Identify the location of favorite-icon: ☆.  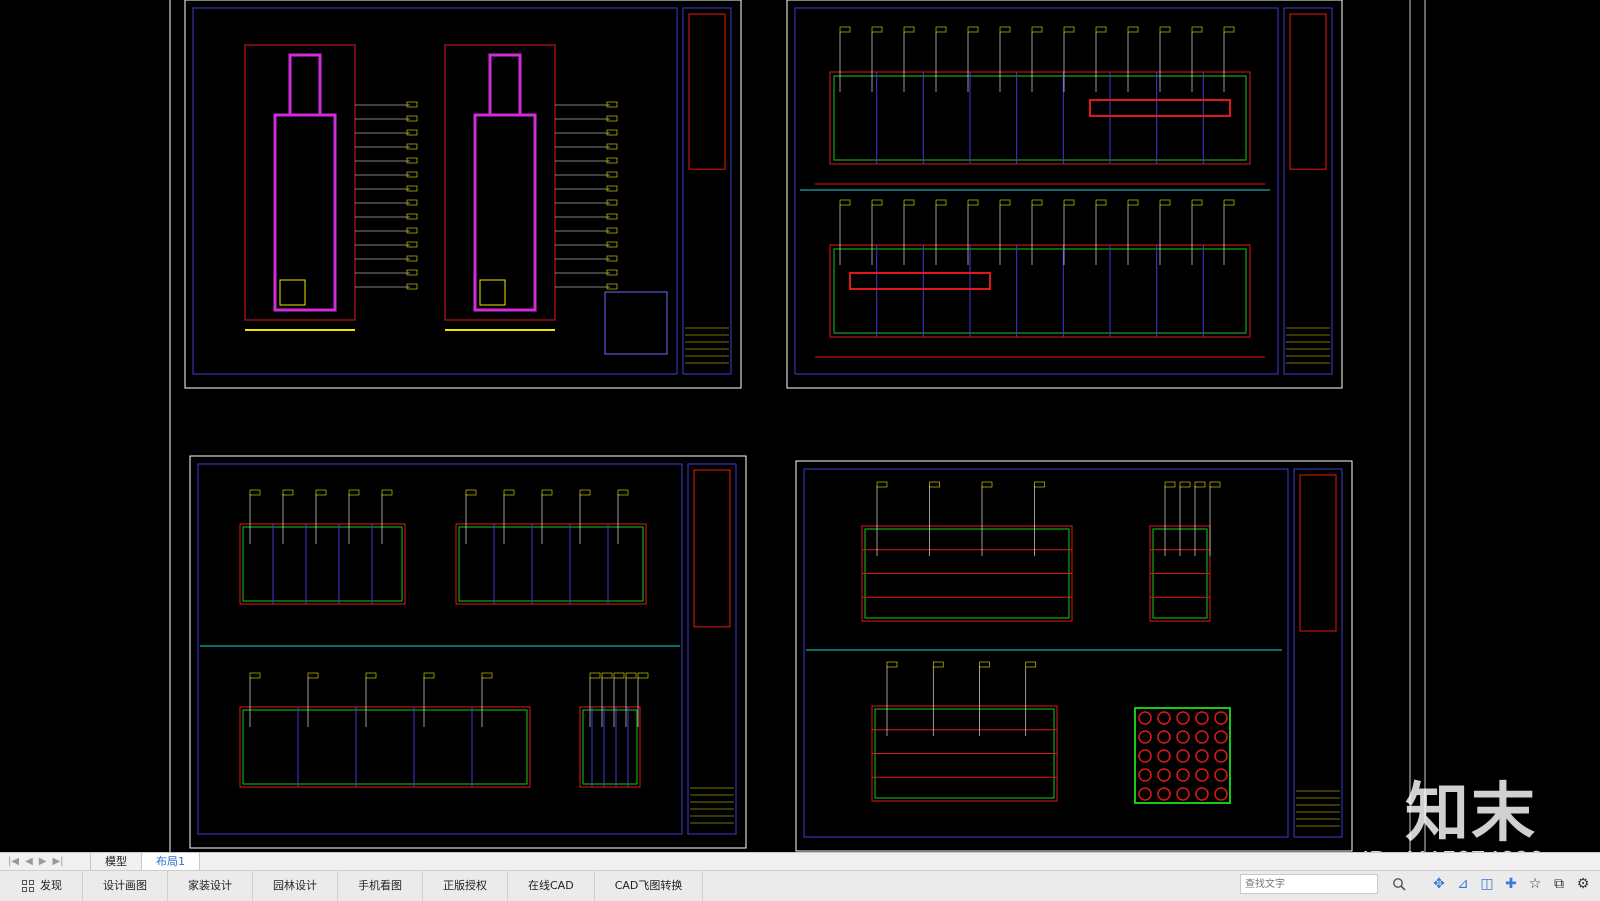
(1535, 884).